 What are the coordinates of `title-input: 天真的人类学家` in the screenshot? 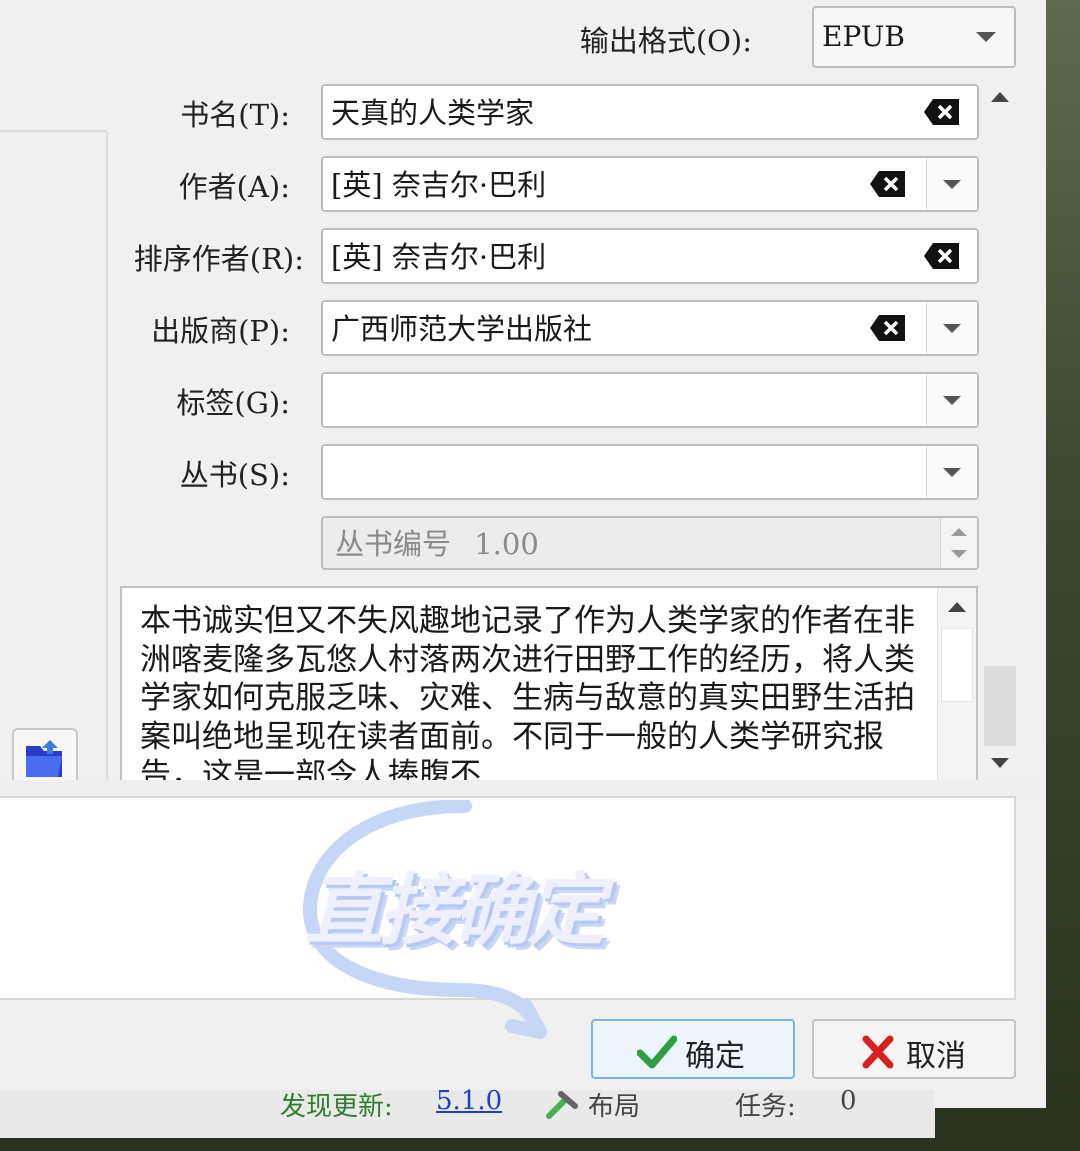 It's located at (650, 112).